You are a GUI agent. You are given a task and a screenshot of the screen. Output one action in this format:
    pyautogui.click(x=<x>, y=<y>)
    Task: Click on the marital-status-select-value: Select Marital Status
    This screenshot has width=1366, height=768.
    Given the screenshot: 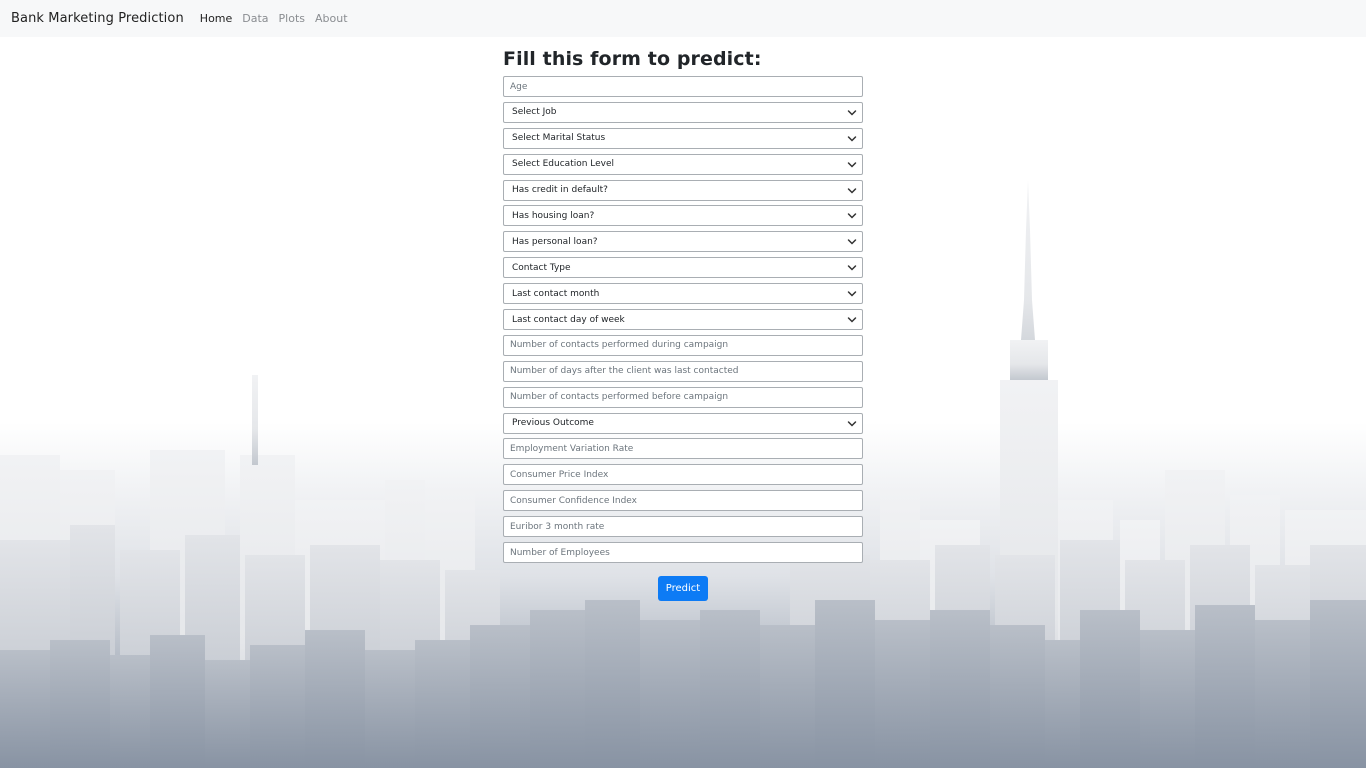 What is the action you would take?
    pyautogui.click(x=559, y=138)
    